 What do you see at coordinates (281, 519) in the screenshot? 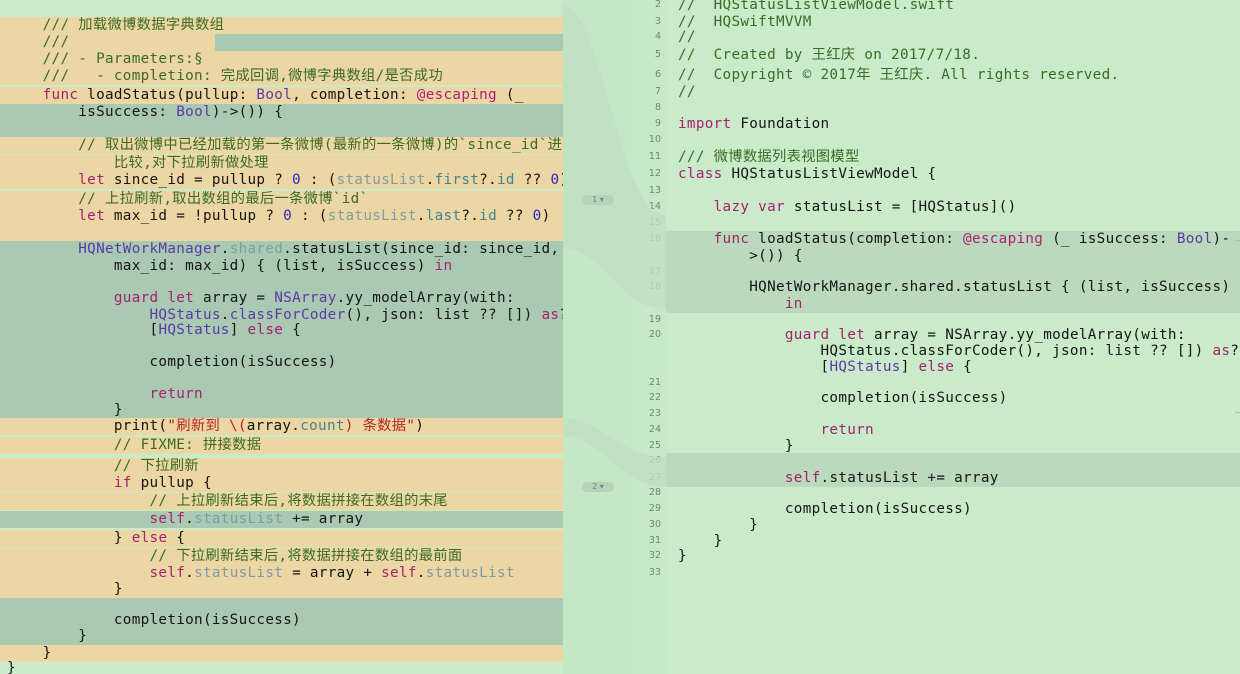
I see `code-line: self.statusList += array` at bounding box center [281, 519].